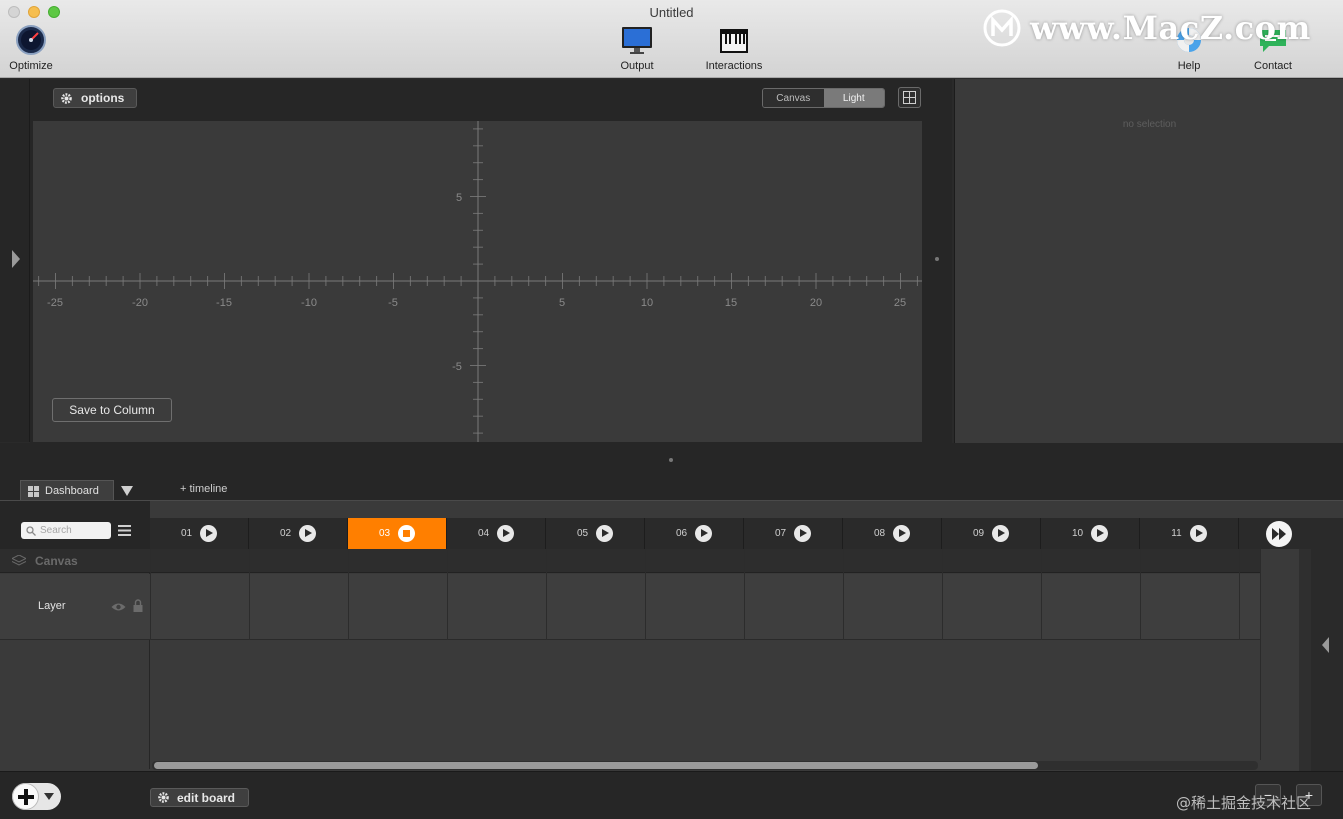  I want to click on search-field: Search, so click(66, 530).